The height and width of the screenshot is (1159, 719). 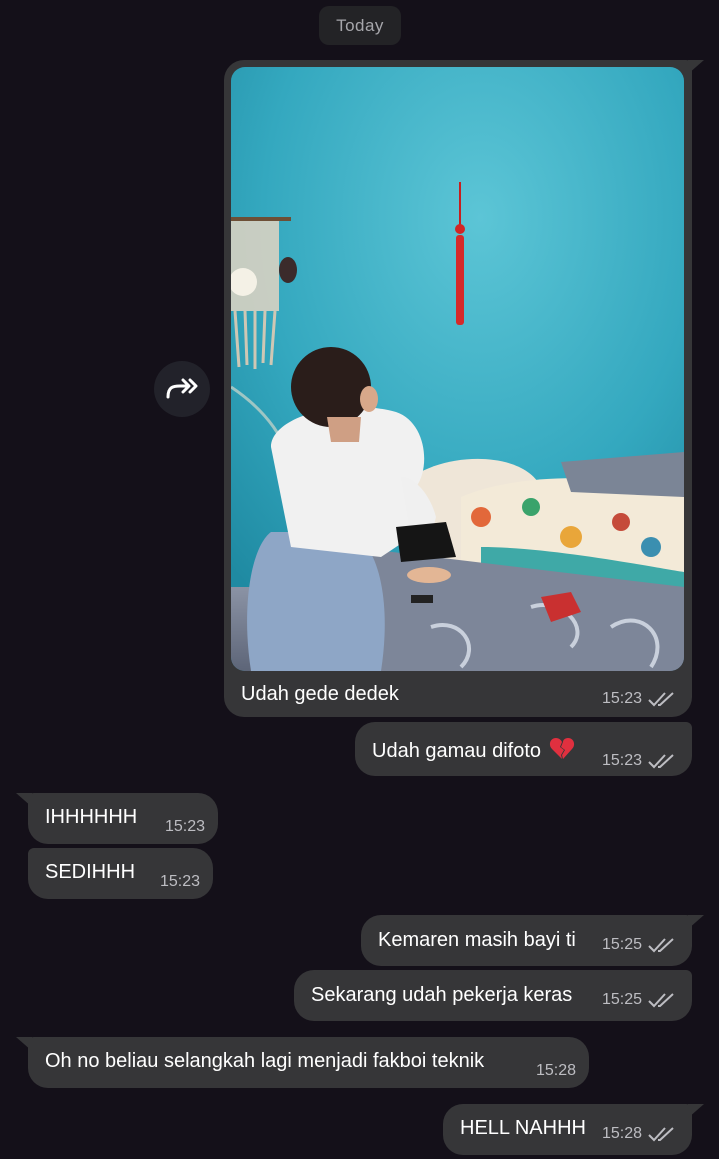 I want to click on forward-arrow-icon, so click(x=182, y=388).